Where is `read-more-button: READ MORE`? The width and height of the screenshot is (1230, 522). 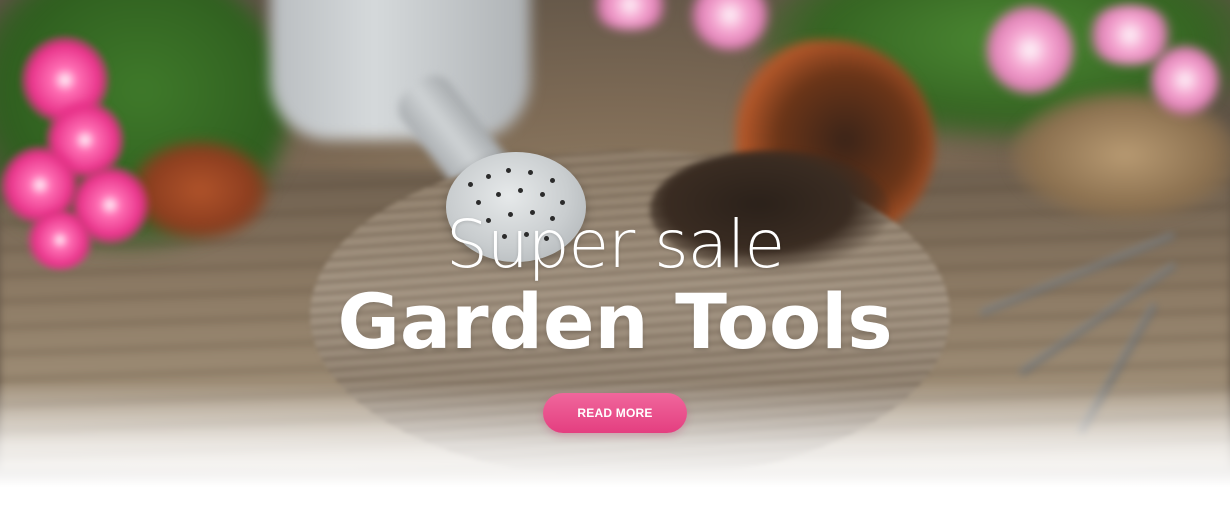
read-more-button: READ MORE is located at coordinates (615, 413).